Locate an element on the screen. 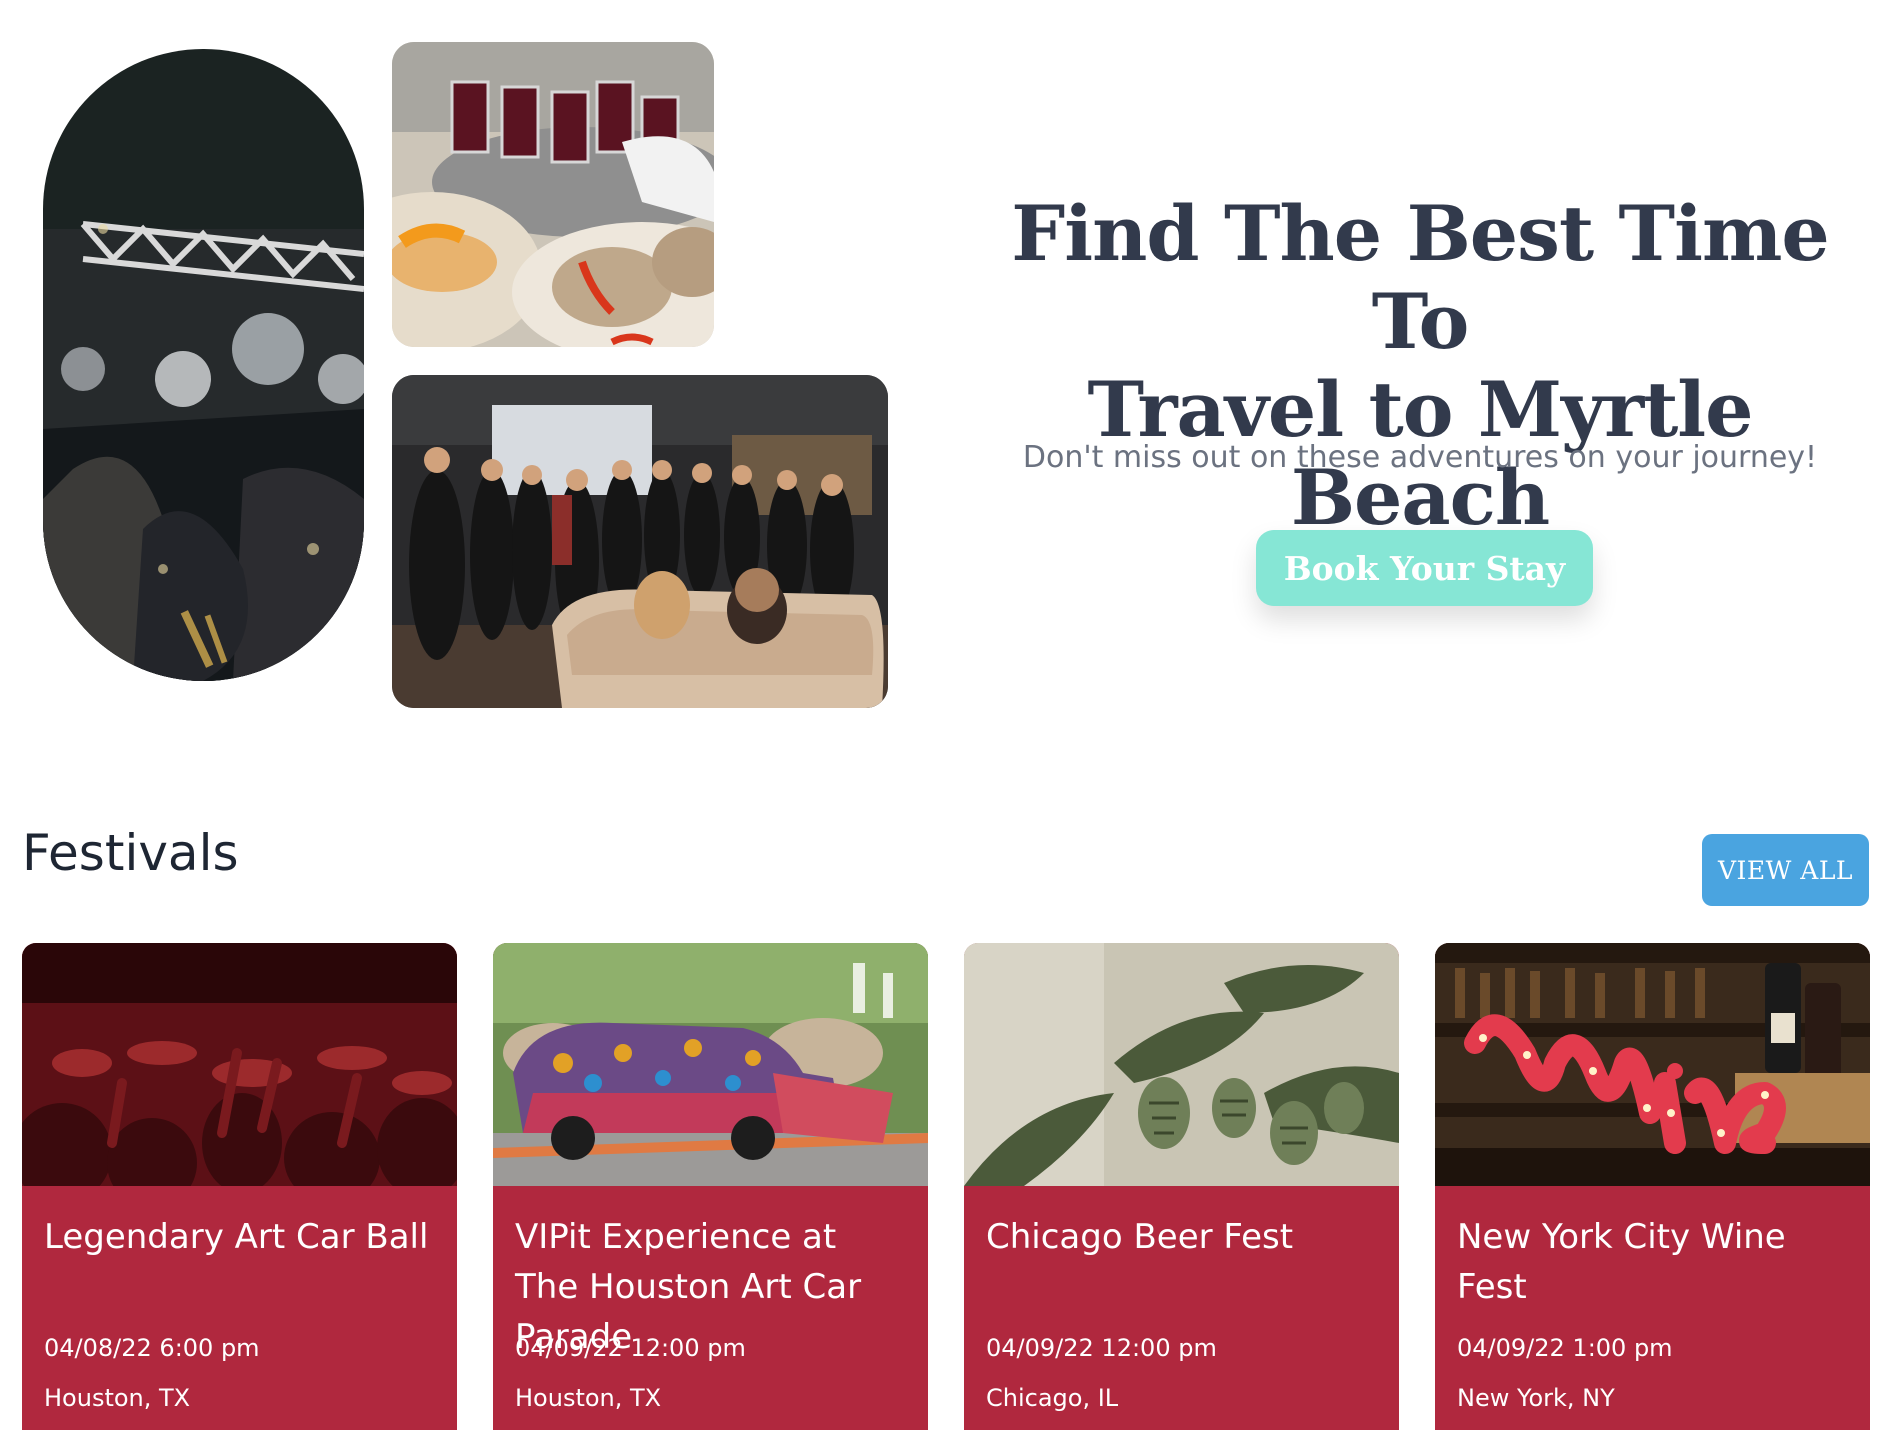 This screenshot has height=1430, width=1886. festival-card-date: 04/09/22 1:00 pm is located at coordinates (1565, 1348).